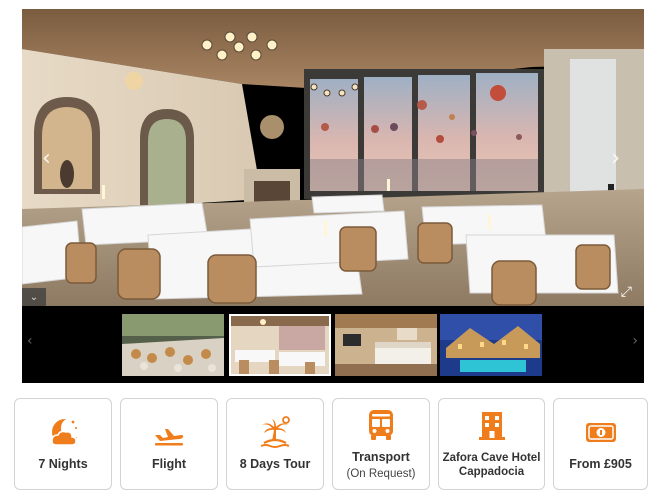 This screenshot has height=502, width=662. What do you see at coordinates (635, 341) in the screenshot?
I see `thumbnail-next-arrow: ›` at bounding box center [635, 341].